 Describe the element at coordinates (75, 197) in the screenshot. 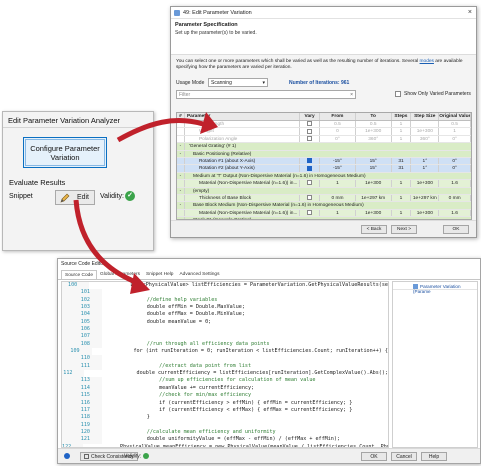

I see `edit-snippet-button: Edit` at that location.